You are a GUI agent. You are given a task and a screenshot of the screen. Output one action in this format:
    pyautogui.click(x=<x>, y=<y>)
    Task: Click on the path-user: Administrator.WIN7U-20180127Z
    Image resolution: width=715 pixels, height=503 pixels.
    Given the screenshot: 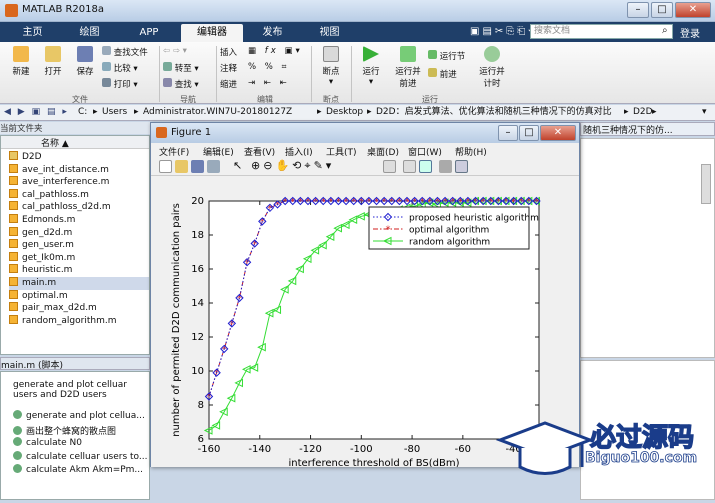 What is the action you would take?
    pyautogui.click(x=217, y=112)
    